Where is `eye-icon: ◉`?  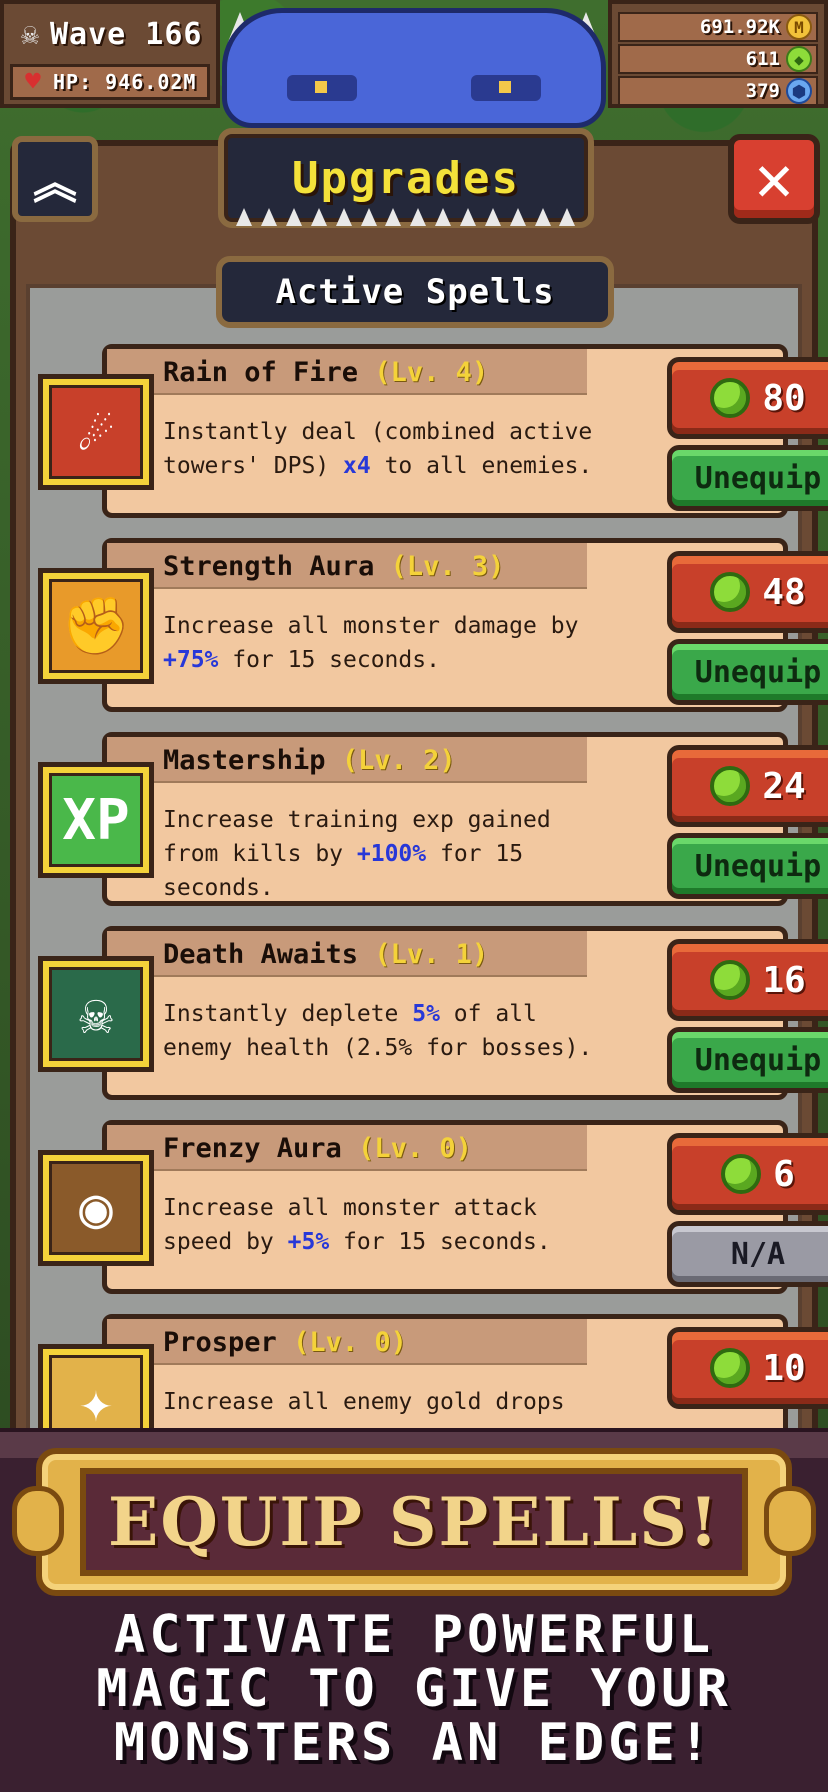 eye-icon: ◉ is located at coordinates (96, 1208).